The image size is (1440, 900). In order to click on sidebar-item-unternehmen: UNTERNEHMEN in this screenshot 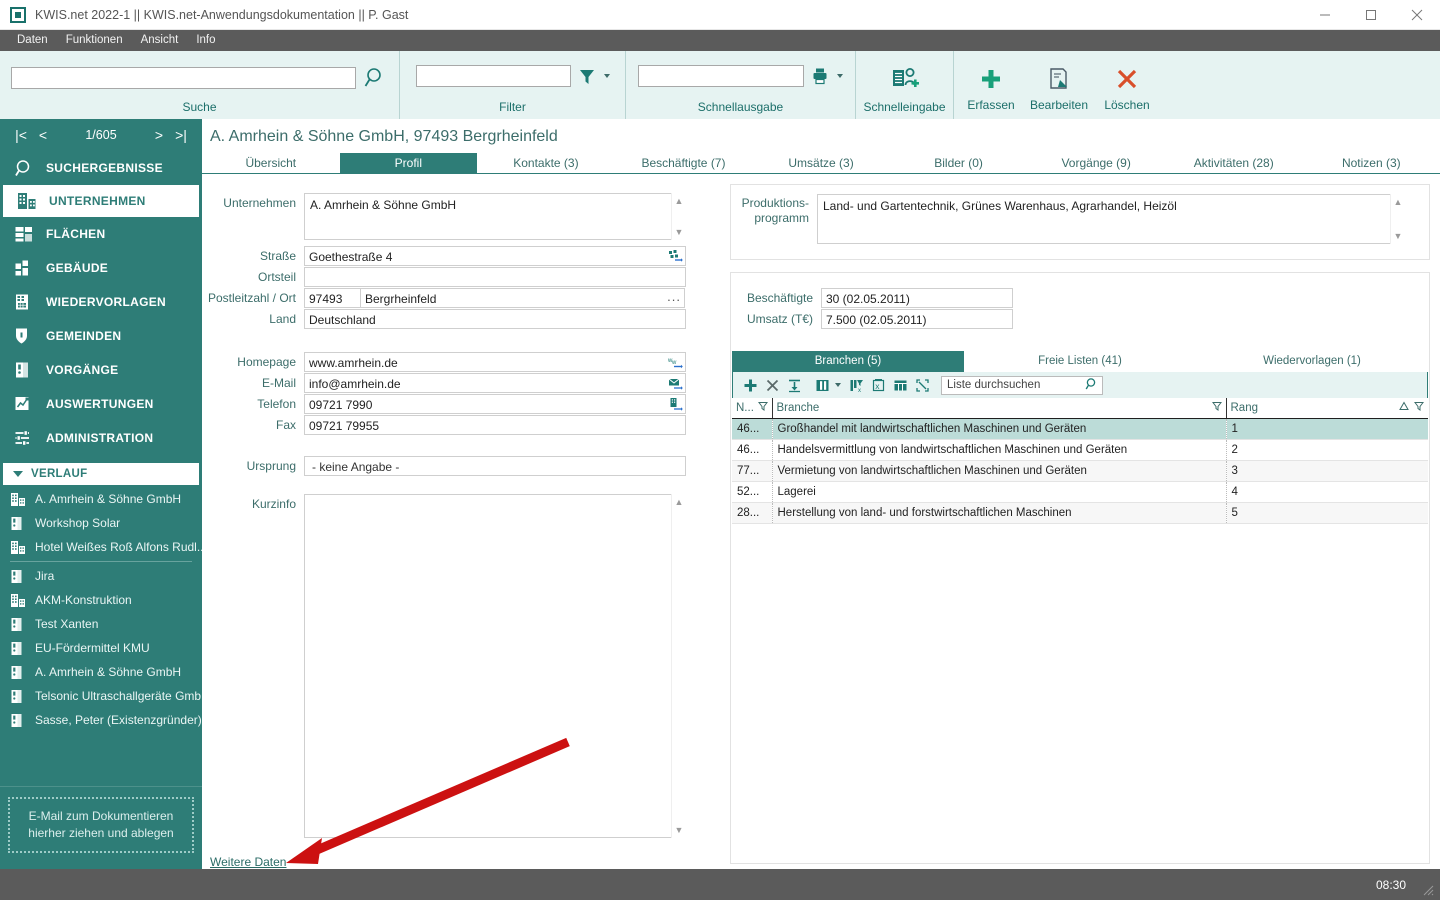, I will do `click(101, 201)`.